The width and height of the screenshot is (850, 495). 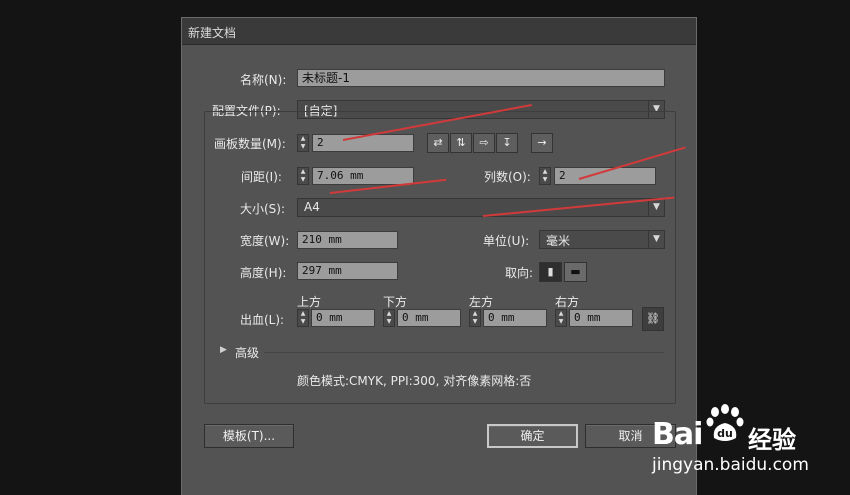 I want to click on artboards-stepper: ▲ ▼, so click(x=303, y=143).